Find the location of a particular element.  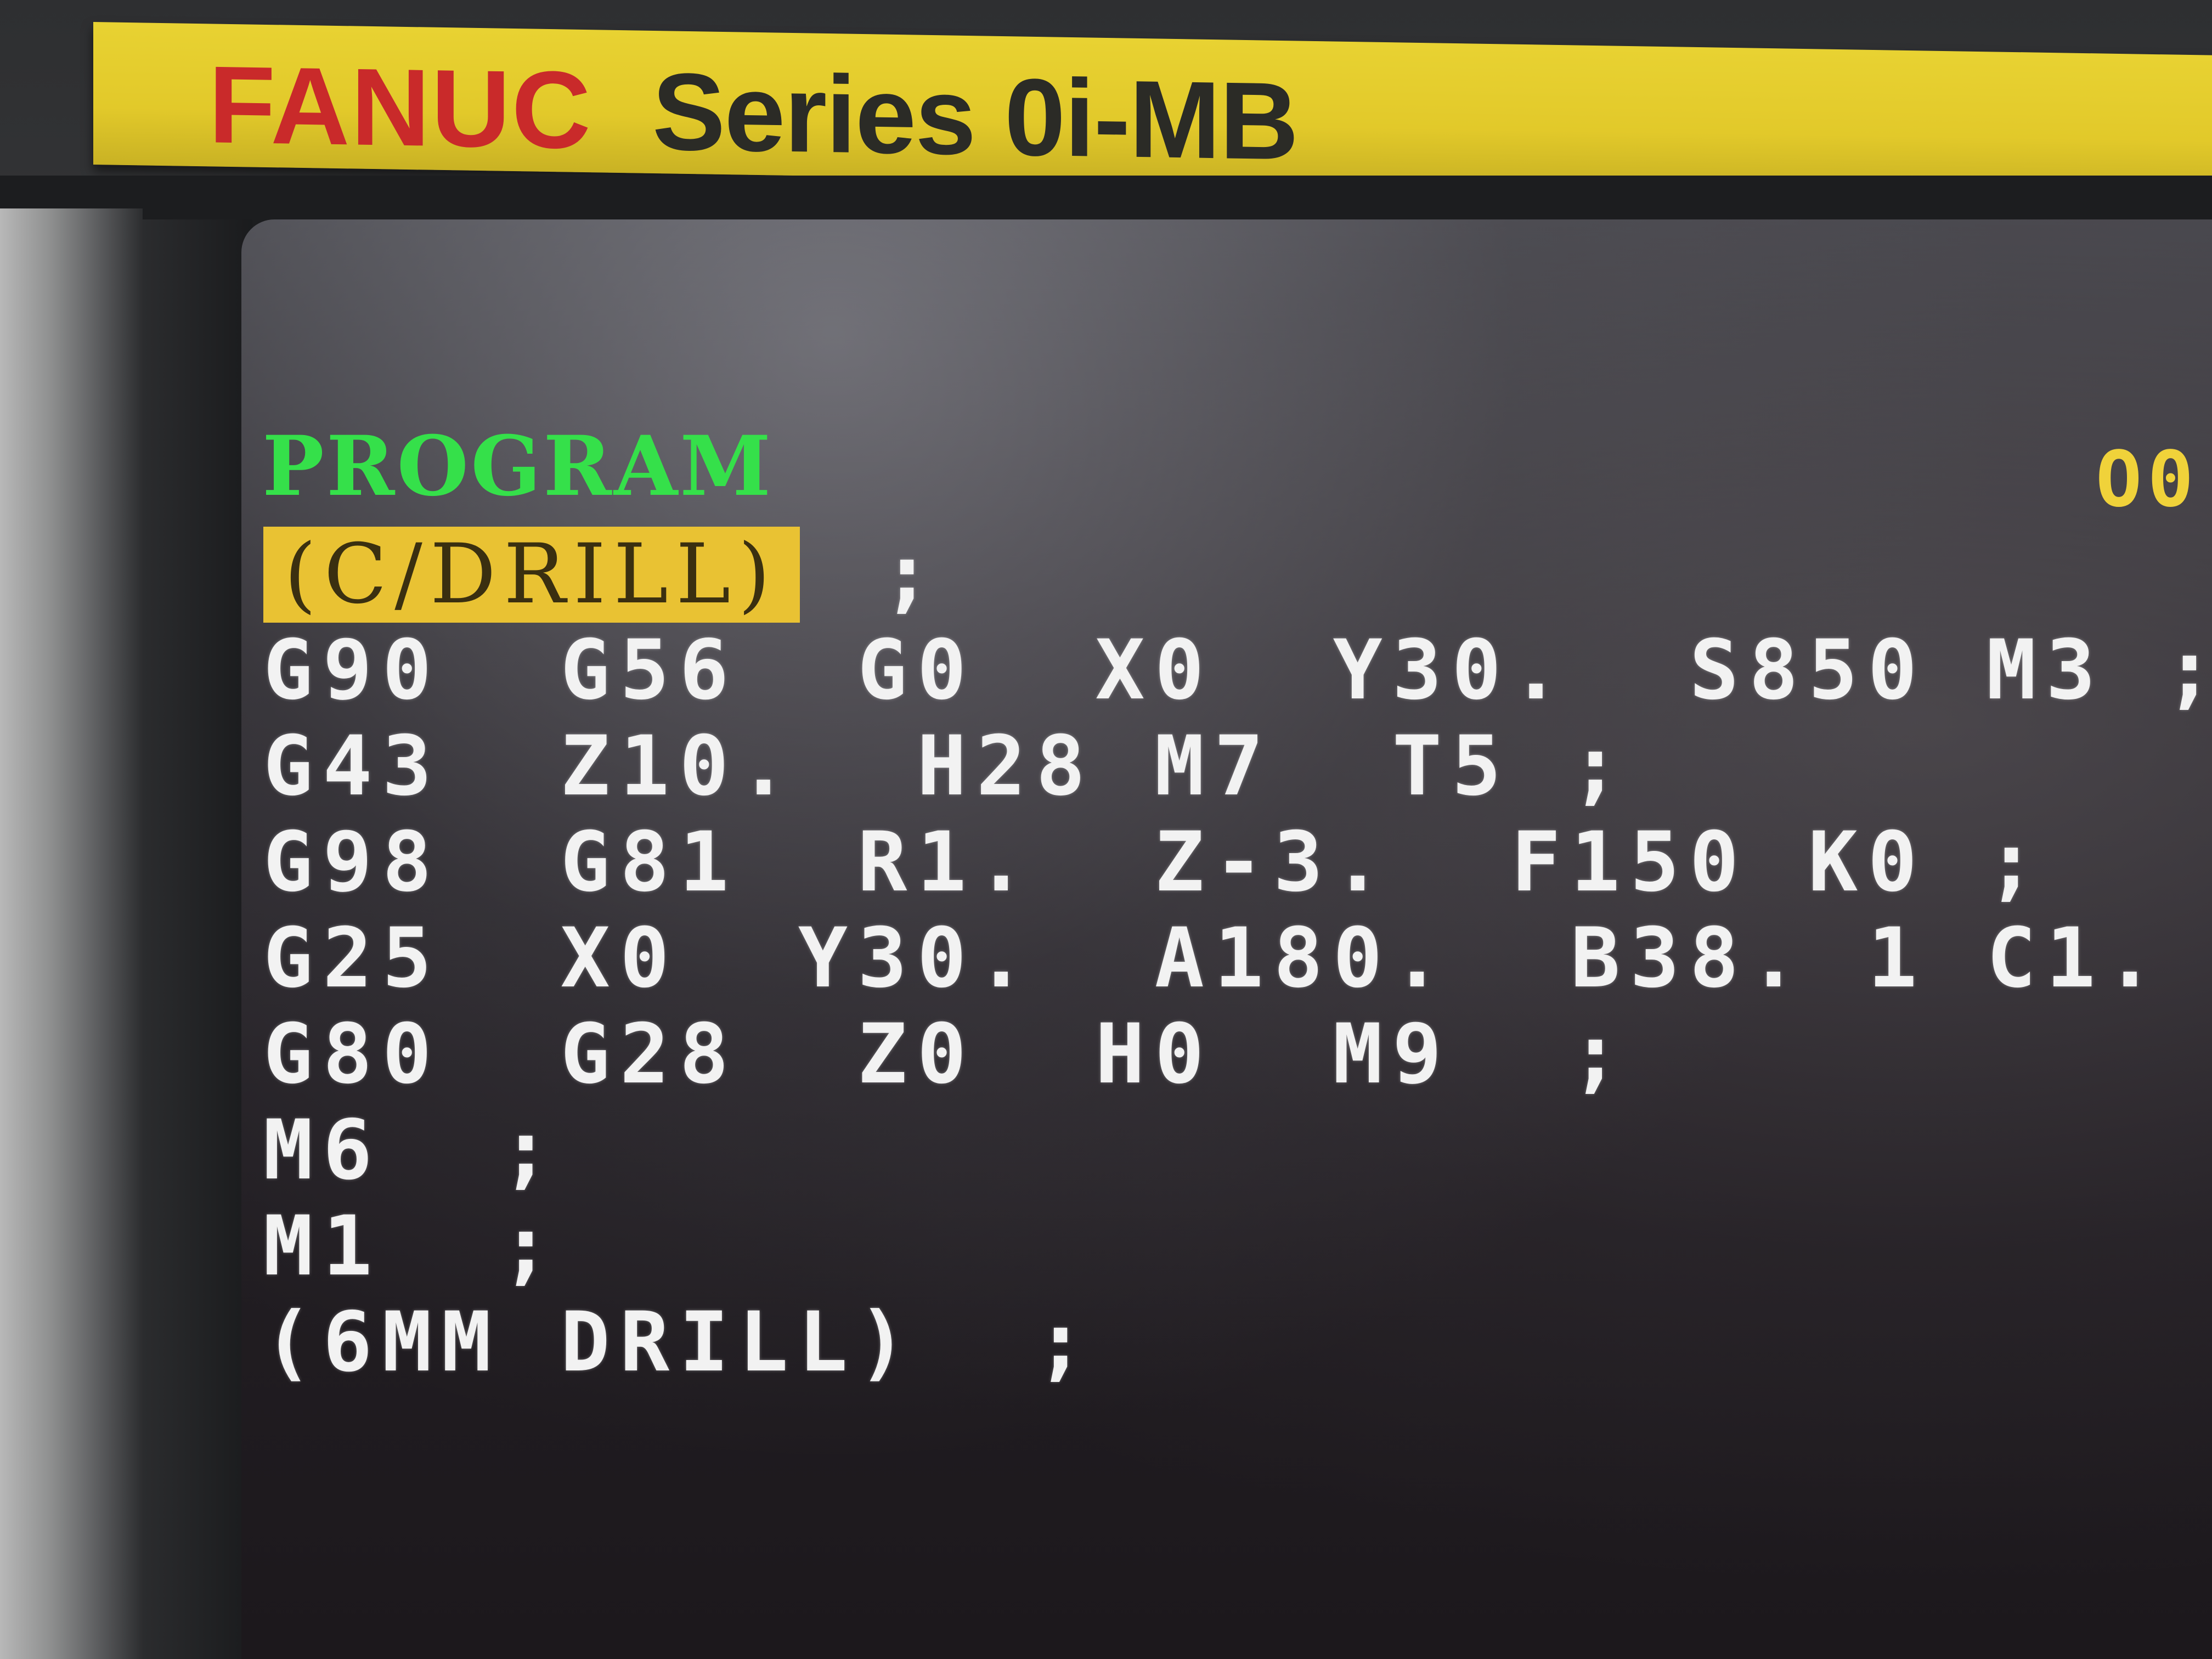

program-number: O0 is located at coordinates (2147, 479).